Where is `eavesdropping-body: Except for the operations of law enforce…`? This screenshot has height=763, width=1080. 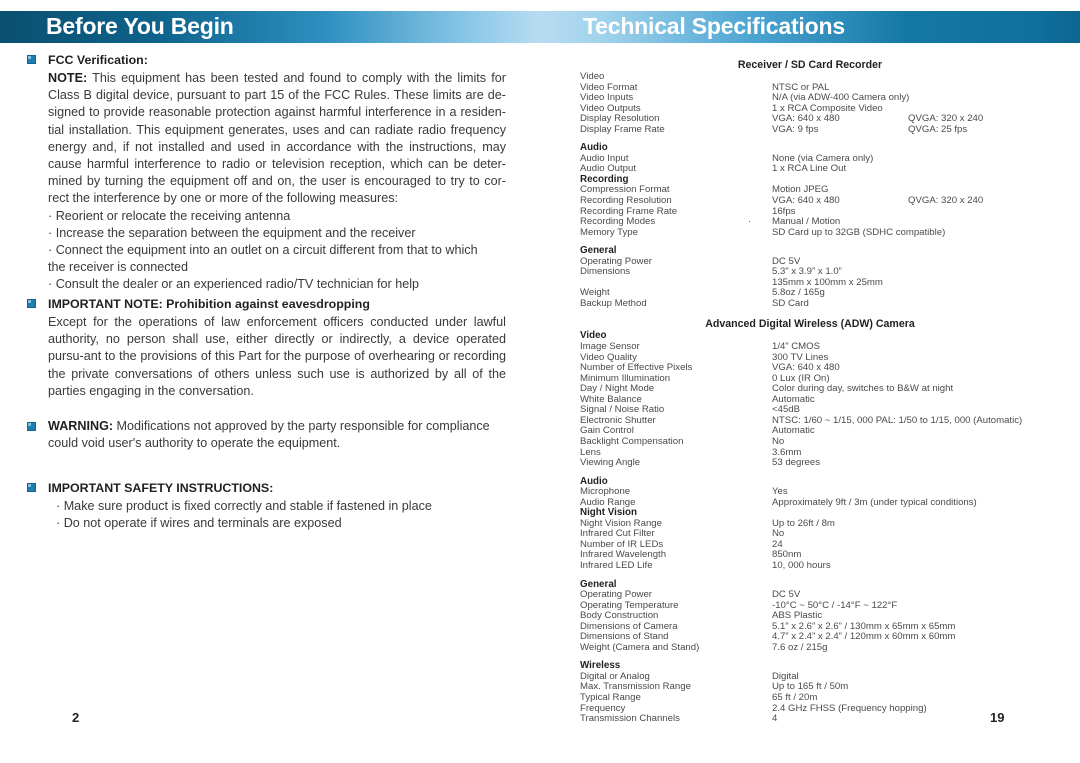 eavesdropping-body: Except for the operations of law enforce… is located at coordinates (277, 356).